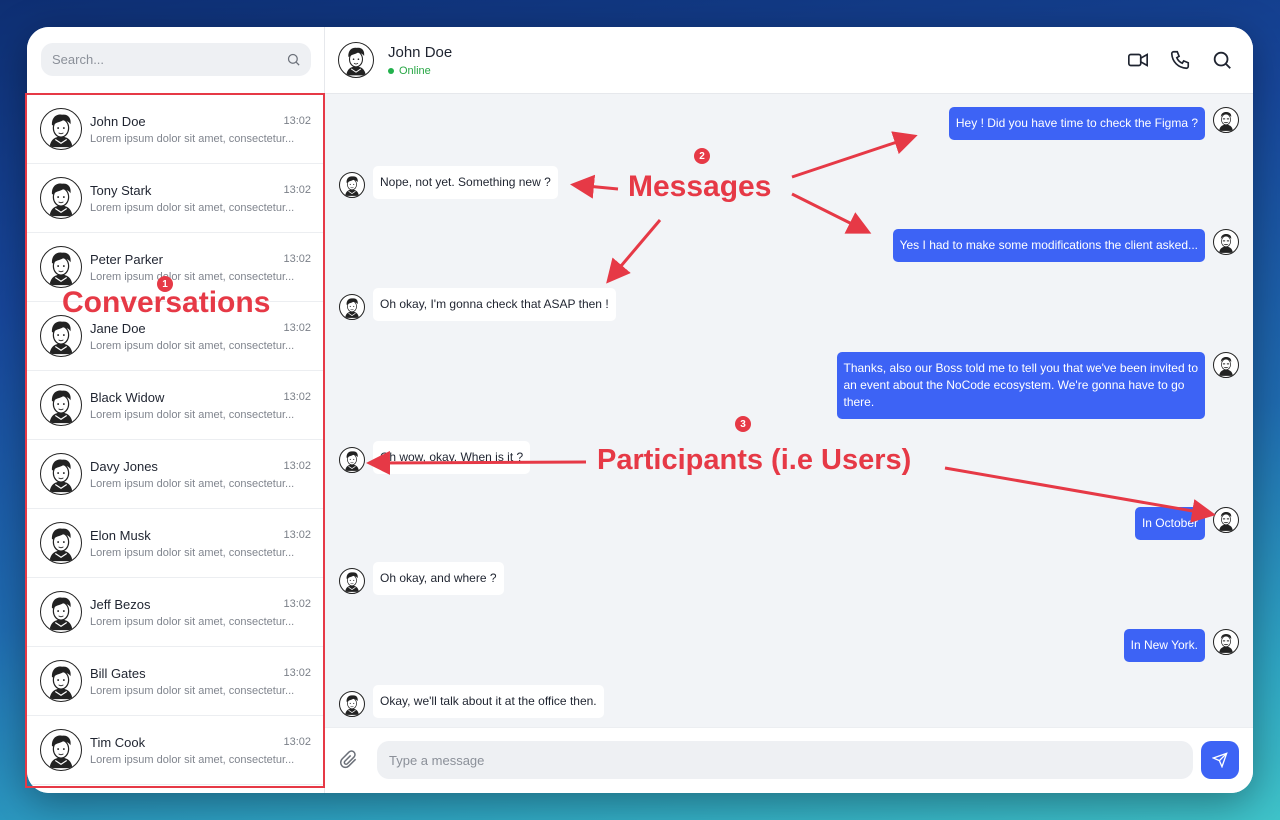 The image size is (1280, 820). What do you see at coordinates (437, 760) in the screenshot?
I see `message-placeholder: Type a message` at bounding box center [437, 760].